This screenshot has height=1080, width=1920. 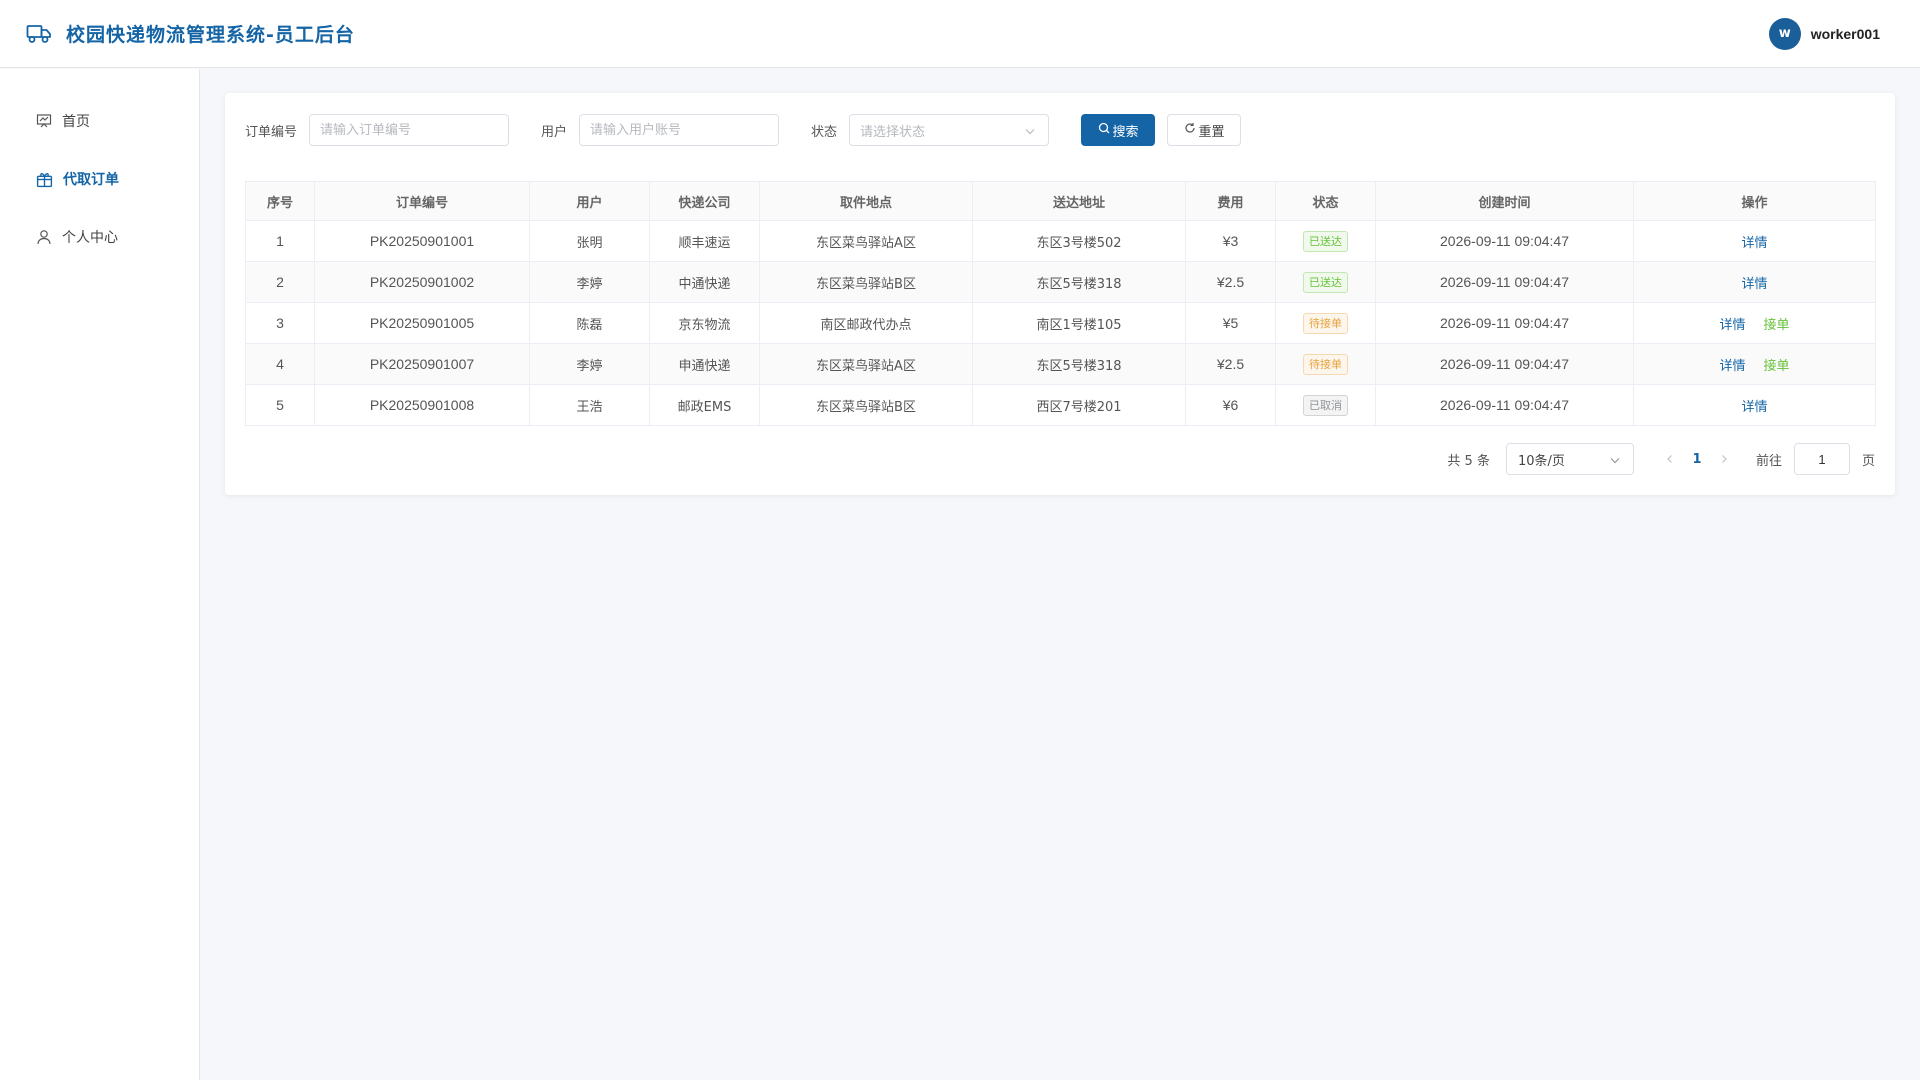 I want to click on pagination: 共 5 条 10条/页 1 前往 页, so click(x=1661, y=459).